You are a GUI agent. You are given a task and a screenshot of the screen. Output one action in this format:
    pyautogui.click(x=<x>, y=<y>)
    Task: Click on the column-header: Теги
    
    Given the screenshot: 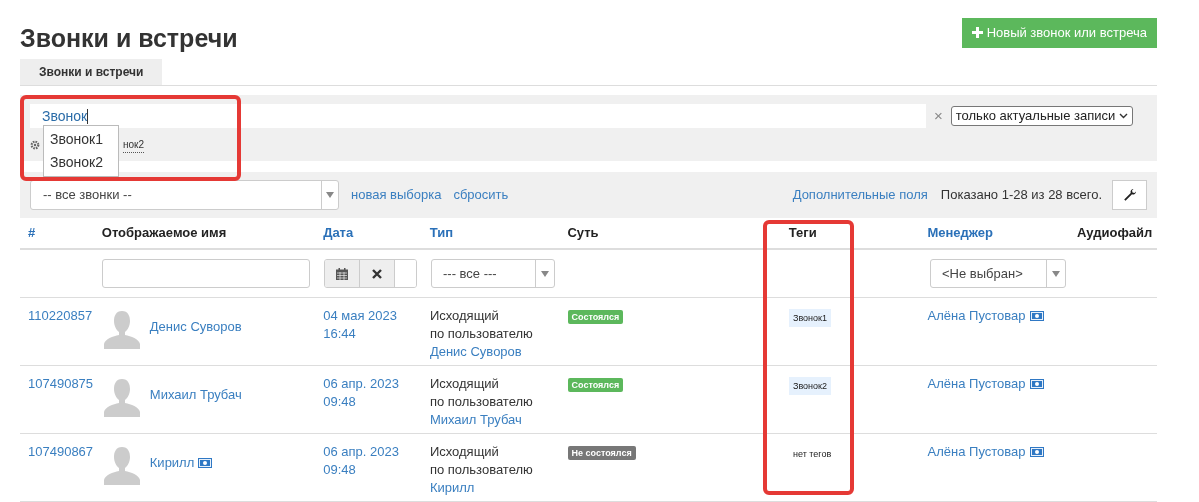 What is the action you would take?
    pyautogui.click(x=802, y=233)
    